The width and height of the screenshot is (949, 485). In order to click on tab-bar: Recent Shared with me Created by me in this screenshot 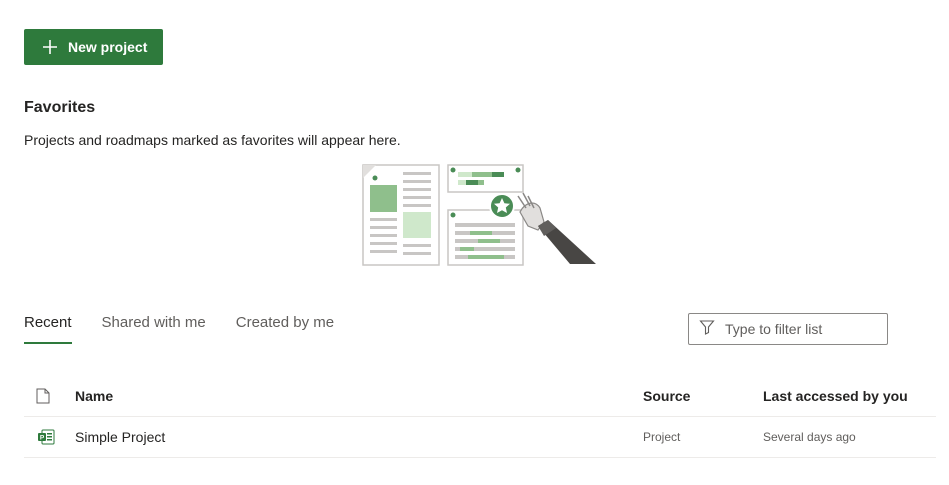, I will do `click(194, 330)`.